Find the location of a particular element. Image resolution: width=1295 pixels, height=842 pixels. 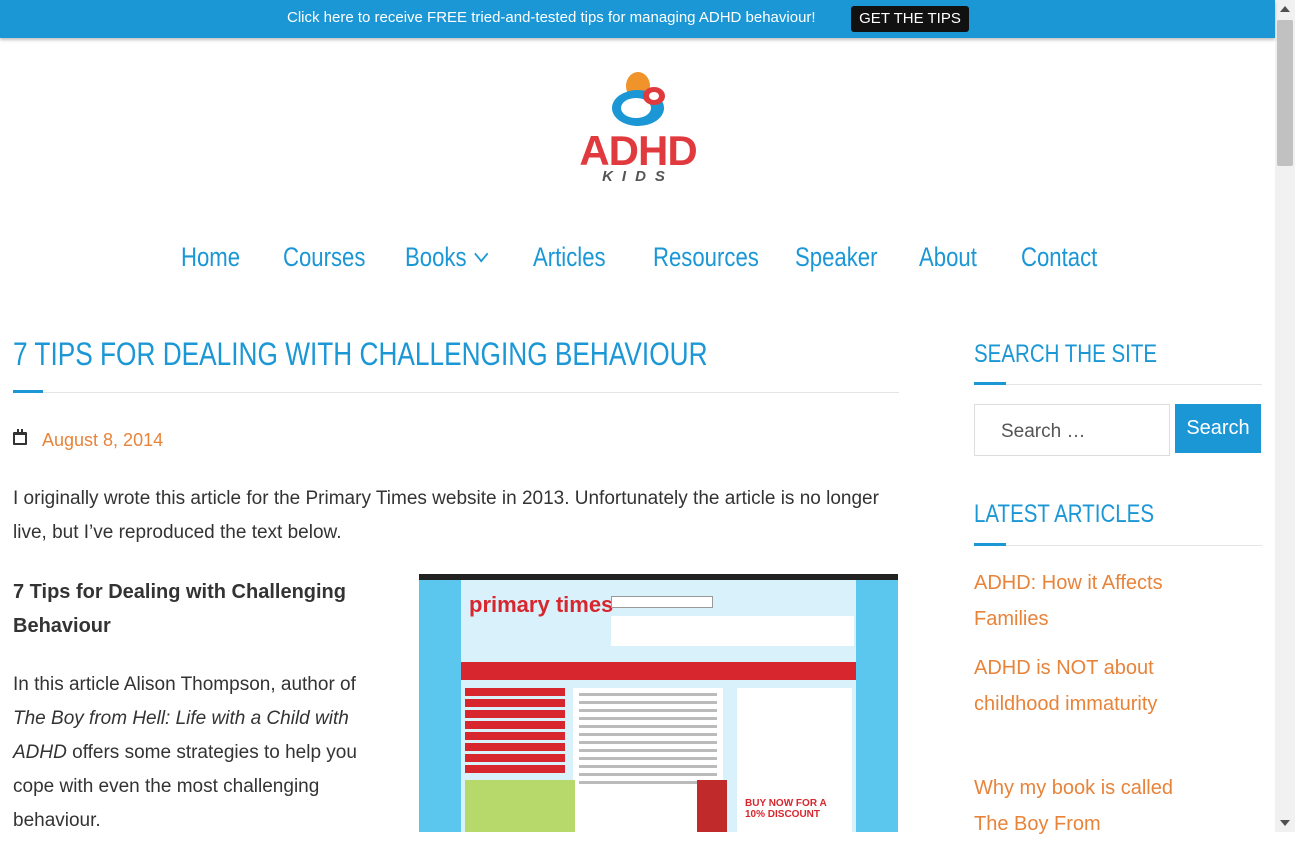

site-logo: ADHD KIDS is located at coordinates (638, 128).